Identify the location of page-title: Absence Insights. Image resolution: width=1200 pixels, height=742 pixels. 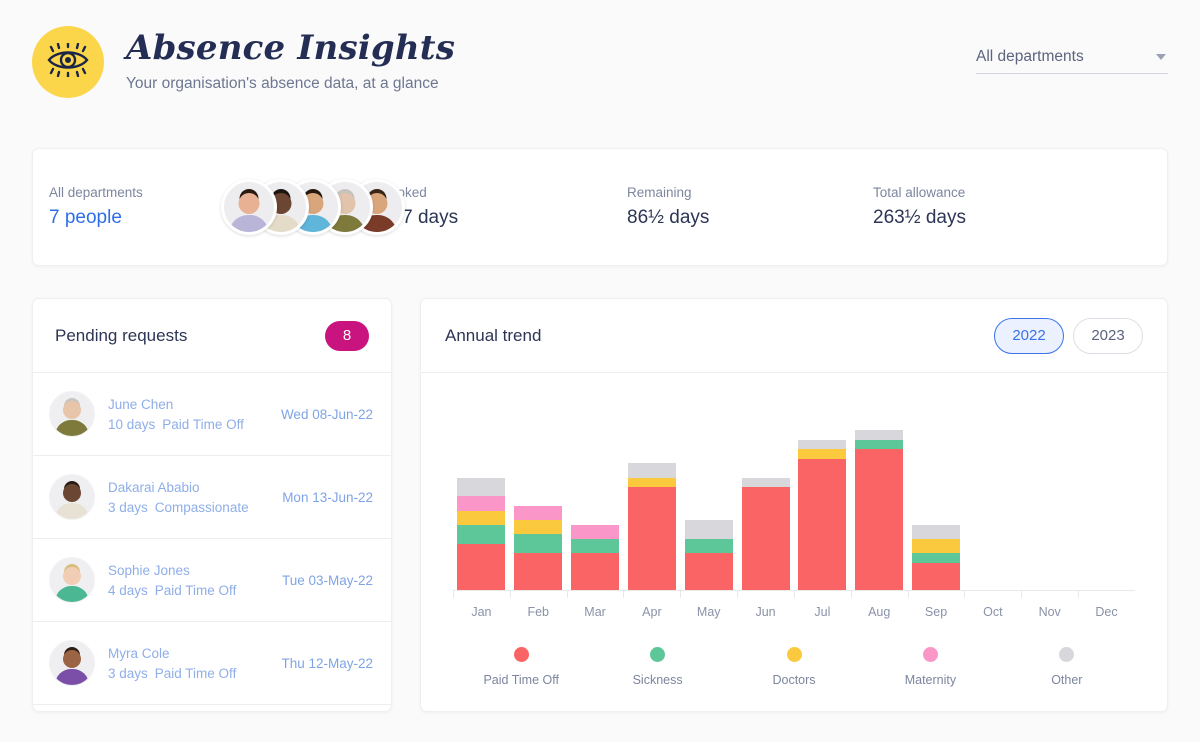
(291, 48).